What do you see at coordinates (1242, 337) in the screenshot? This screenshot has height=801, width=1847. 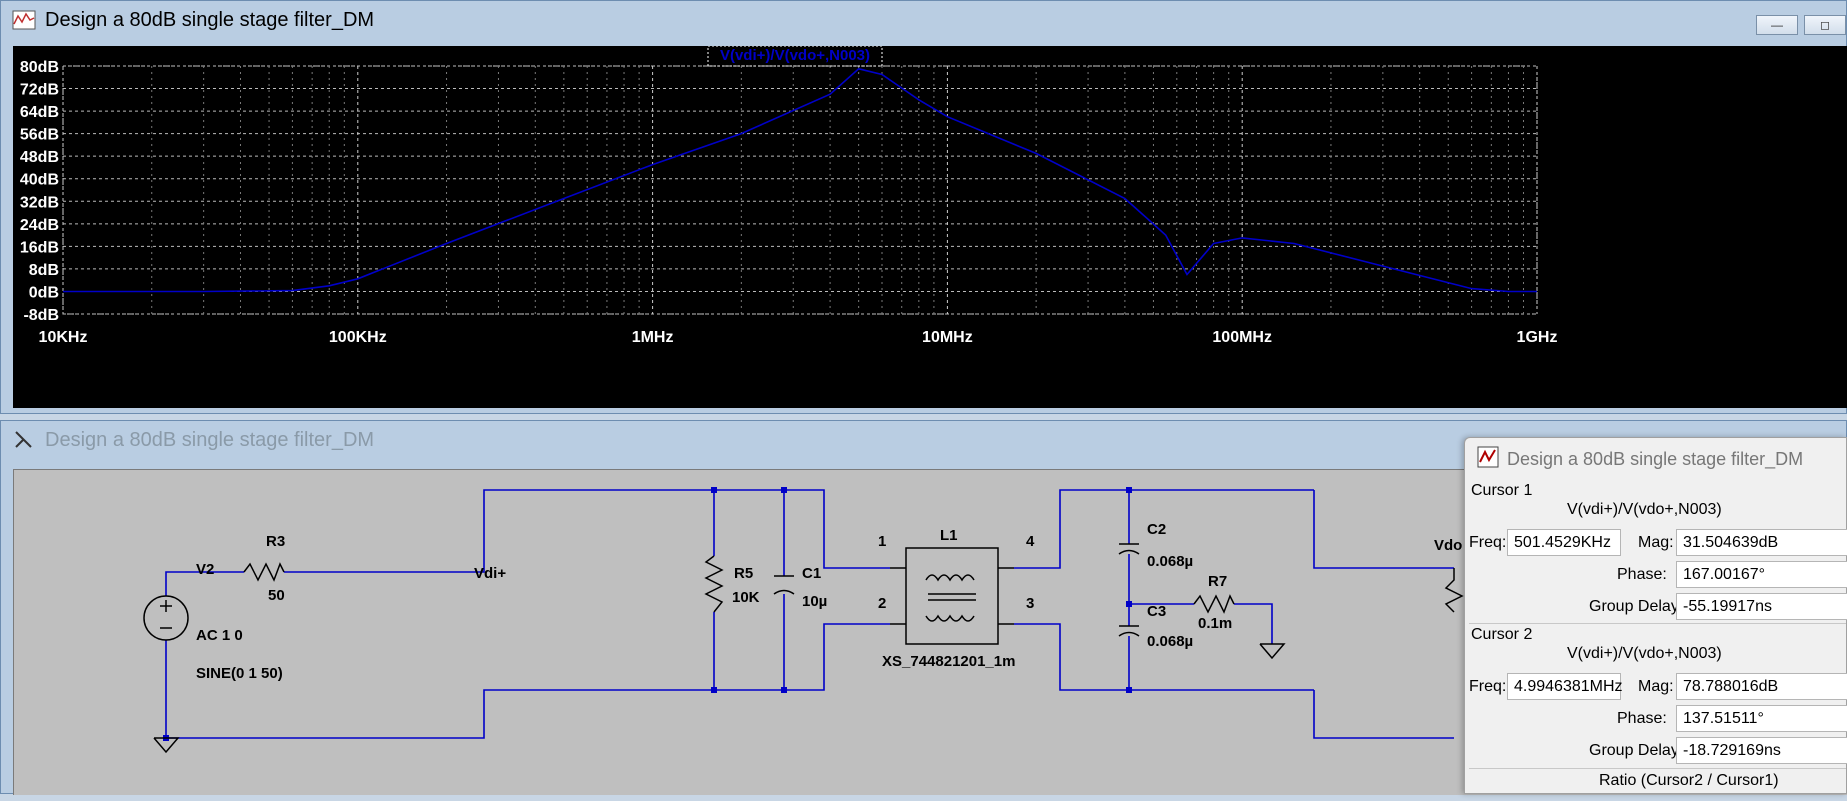 I see `x-tick-label: 100MHz` at bounding box center [1242, 337].